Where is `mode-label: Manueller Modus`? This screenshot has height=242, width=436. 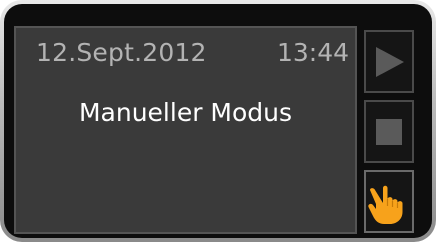
mode-label: Manueller Modus is located at coordinates (185, 112).